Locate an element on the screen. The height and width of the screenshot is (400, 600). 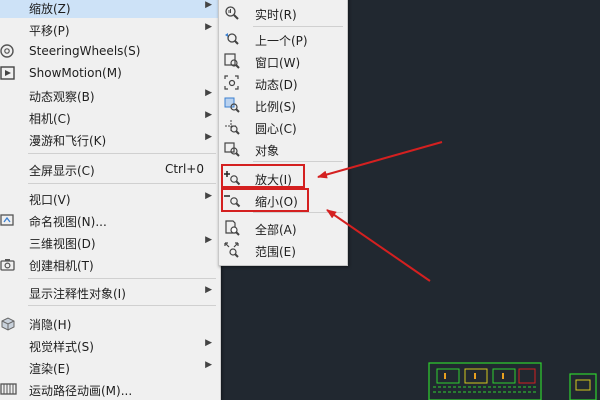
cad-drawing-fragment is located at coordinates (485, 381).